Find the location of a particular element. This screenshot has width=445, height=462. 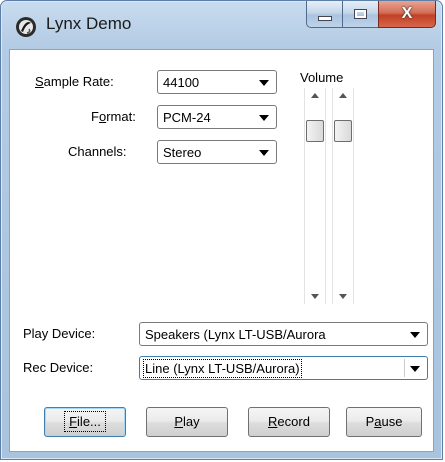

volume-left-thumb is located at coordinates (315, 131).